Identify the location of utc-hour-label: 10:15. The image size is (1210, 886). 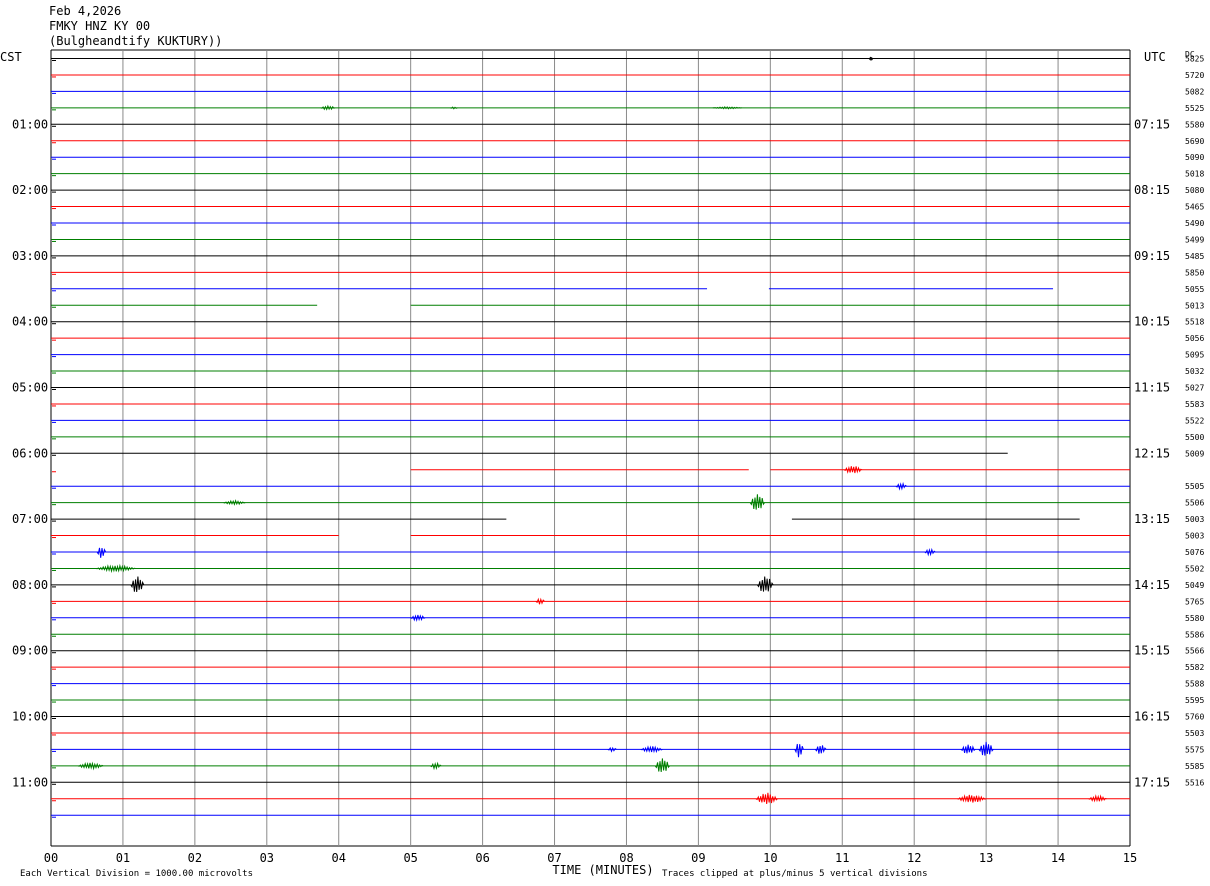
(1152, 322).